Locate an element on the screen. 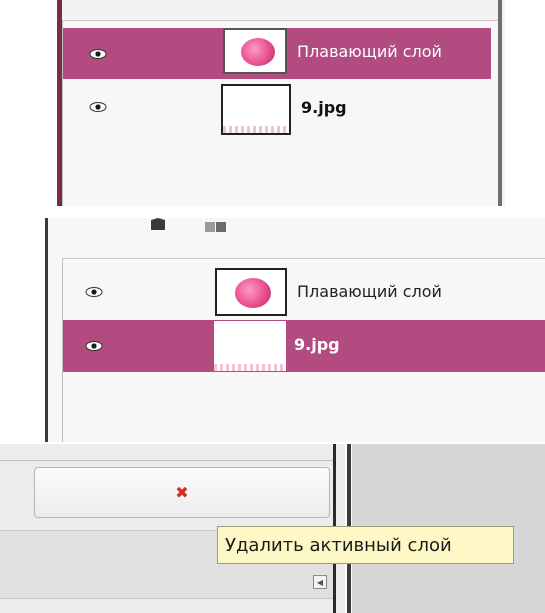 This screenshot has height=613, width=545. delete-layer-button: ✖ is located at coordinates (182, 492).